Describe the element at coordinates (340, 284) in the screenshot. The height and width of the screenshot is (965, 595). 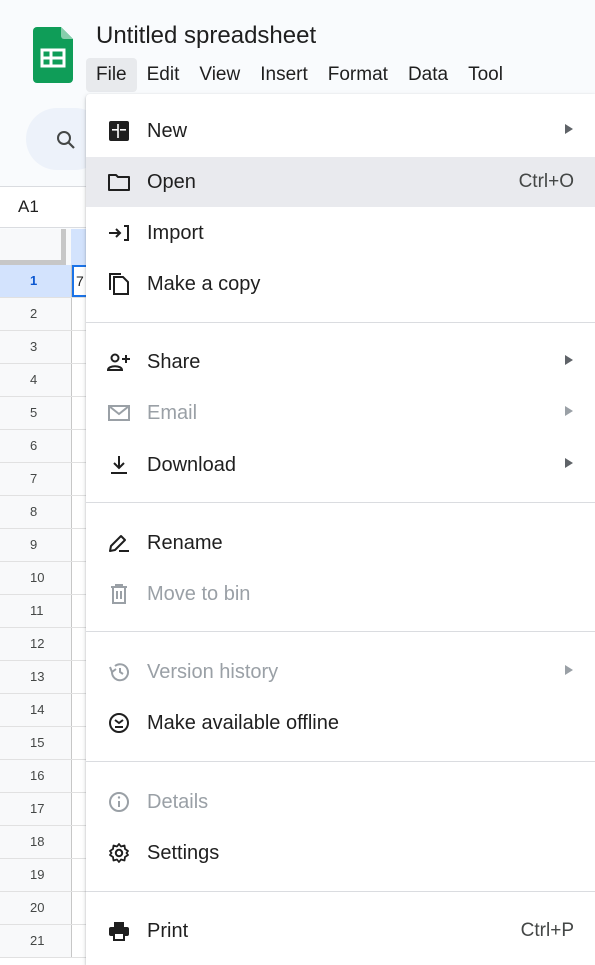
I see `menu-item-make-copy: Make a copy` at that location.